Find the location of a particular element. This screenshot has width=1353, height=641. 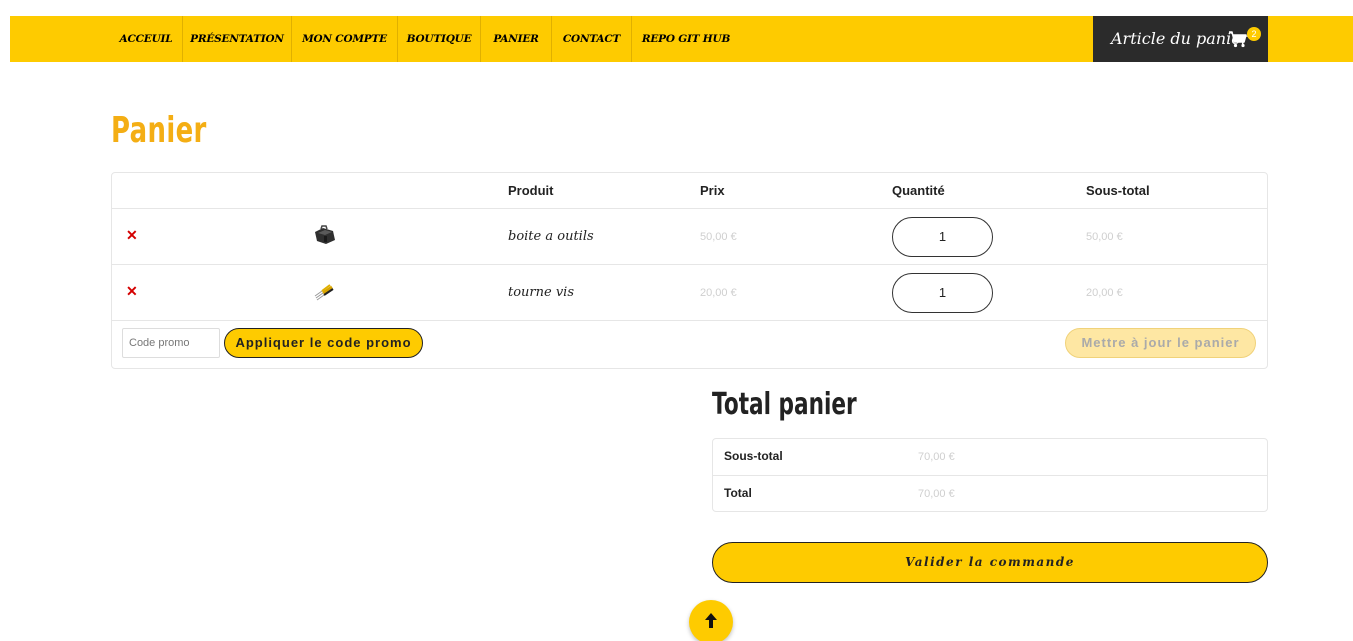

header-quantity: Quantité is located at coordinates (918, 190).